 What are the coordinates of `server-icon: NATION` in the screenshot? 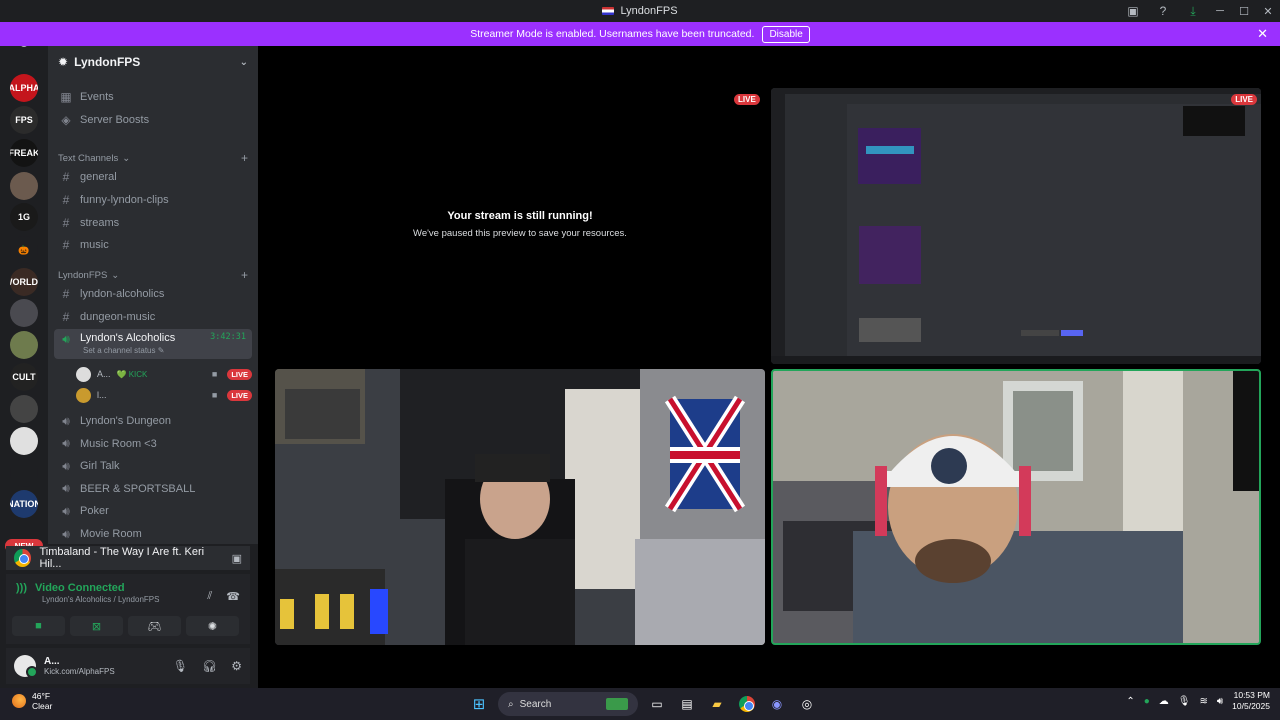 It's located at (24, 504).